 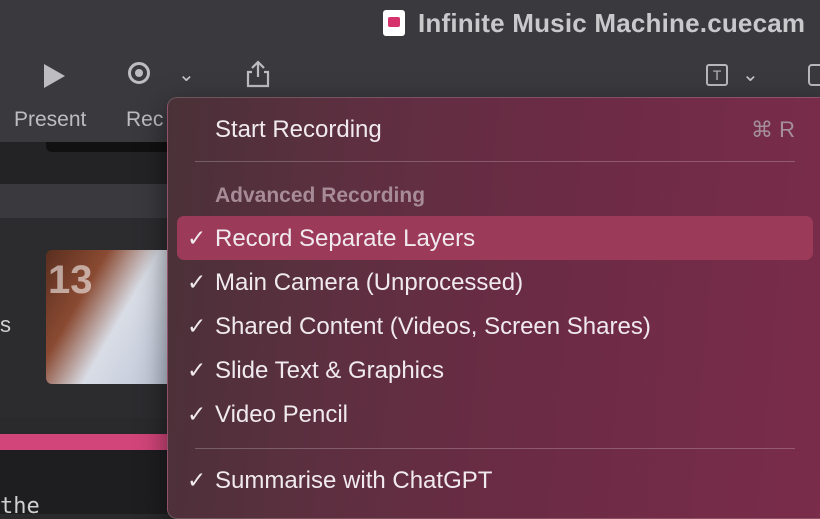 I want to click on document-icon, so click(x=394, y=23).